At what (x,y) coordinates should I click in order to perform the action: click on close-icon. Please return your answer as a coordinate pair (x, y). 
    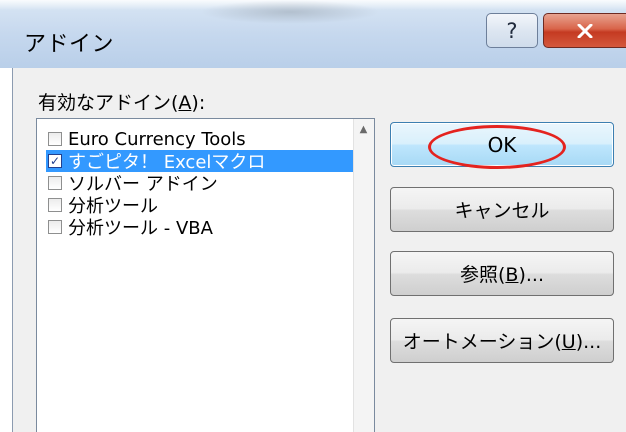
    Looking at the image, I should click on (585, 30).